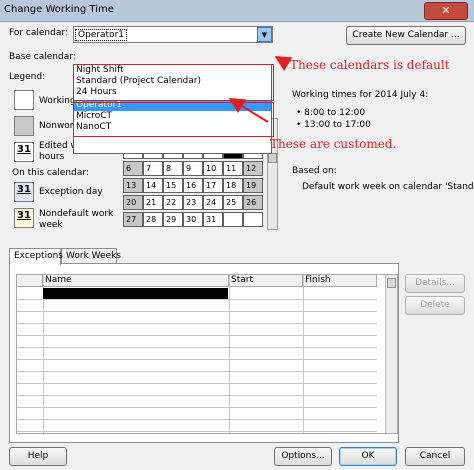 The height and width of the screenshot is (470, 474). What do you see at coordinates (248, 110) in the screenshot?
I see `arrow-custom` at bounding box center [248, 110].